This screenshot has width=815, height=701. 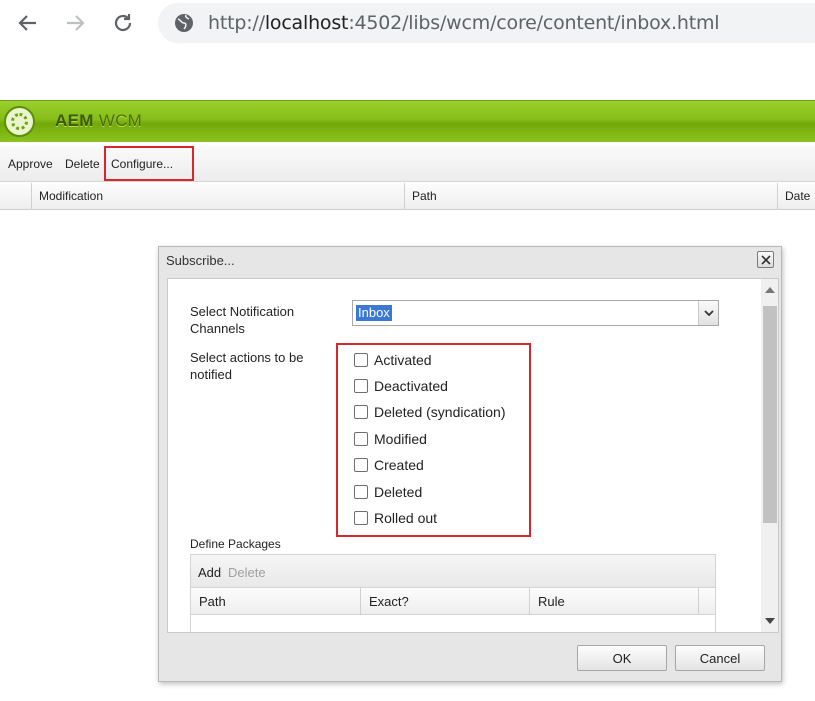 I want to click on triangle-up-icon, so click(x=770, y=290).